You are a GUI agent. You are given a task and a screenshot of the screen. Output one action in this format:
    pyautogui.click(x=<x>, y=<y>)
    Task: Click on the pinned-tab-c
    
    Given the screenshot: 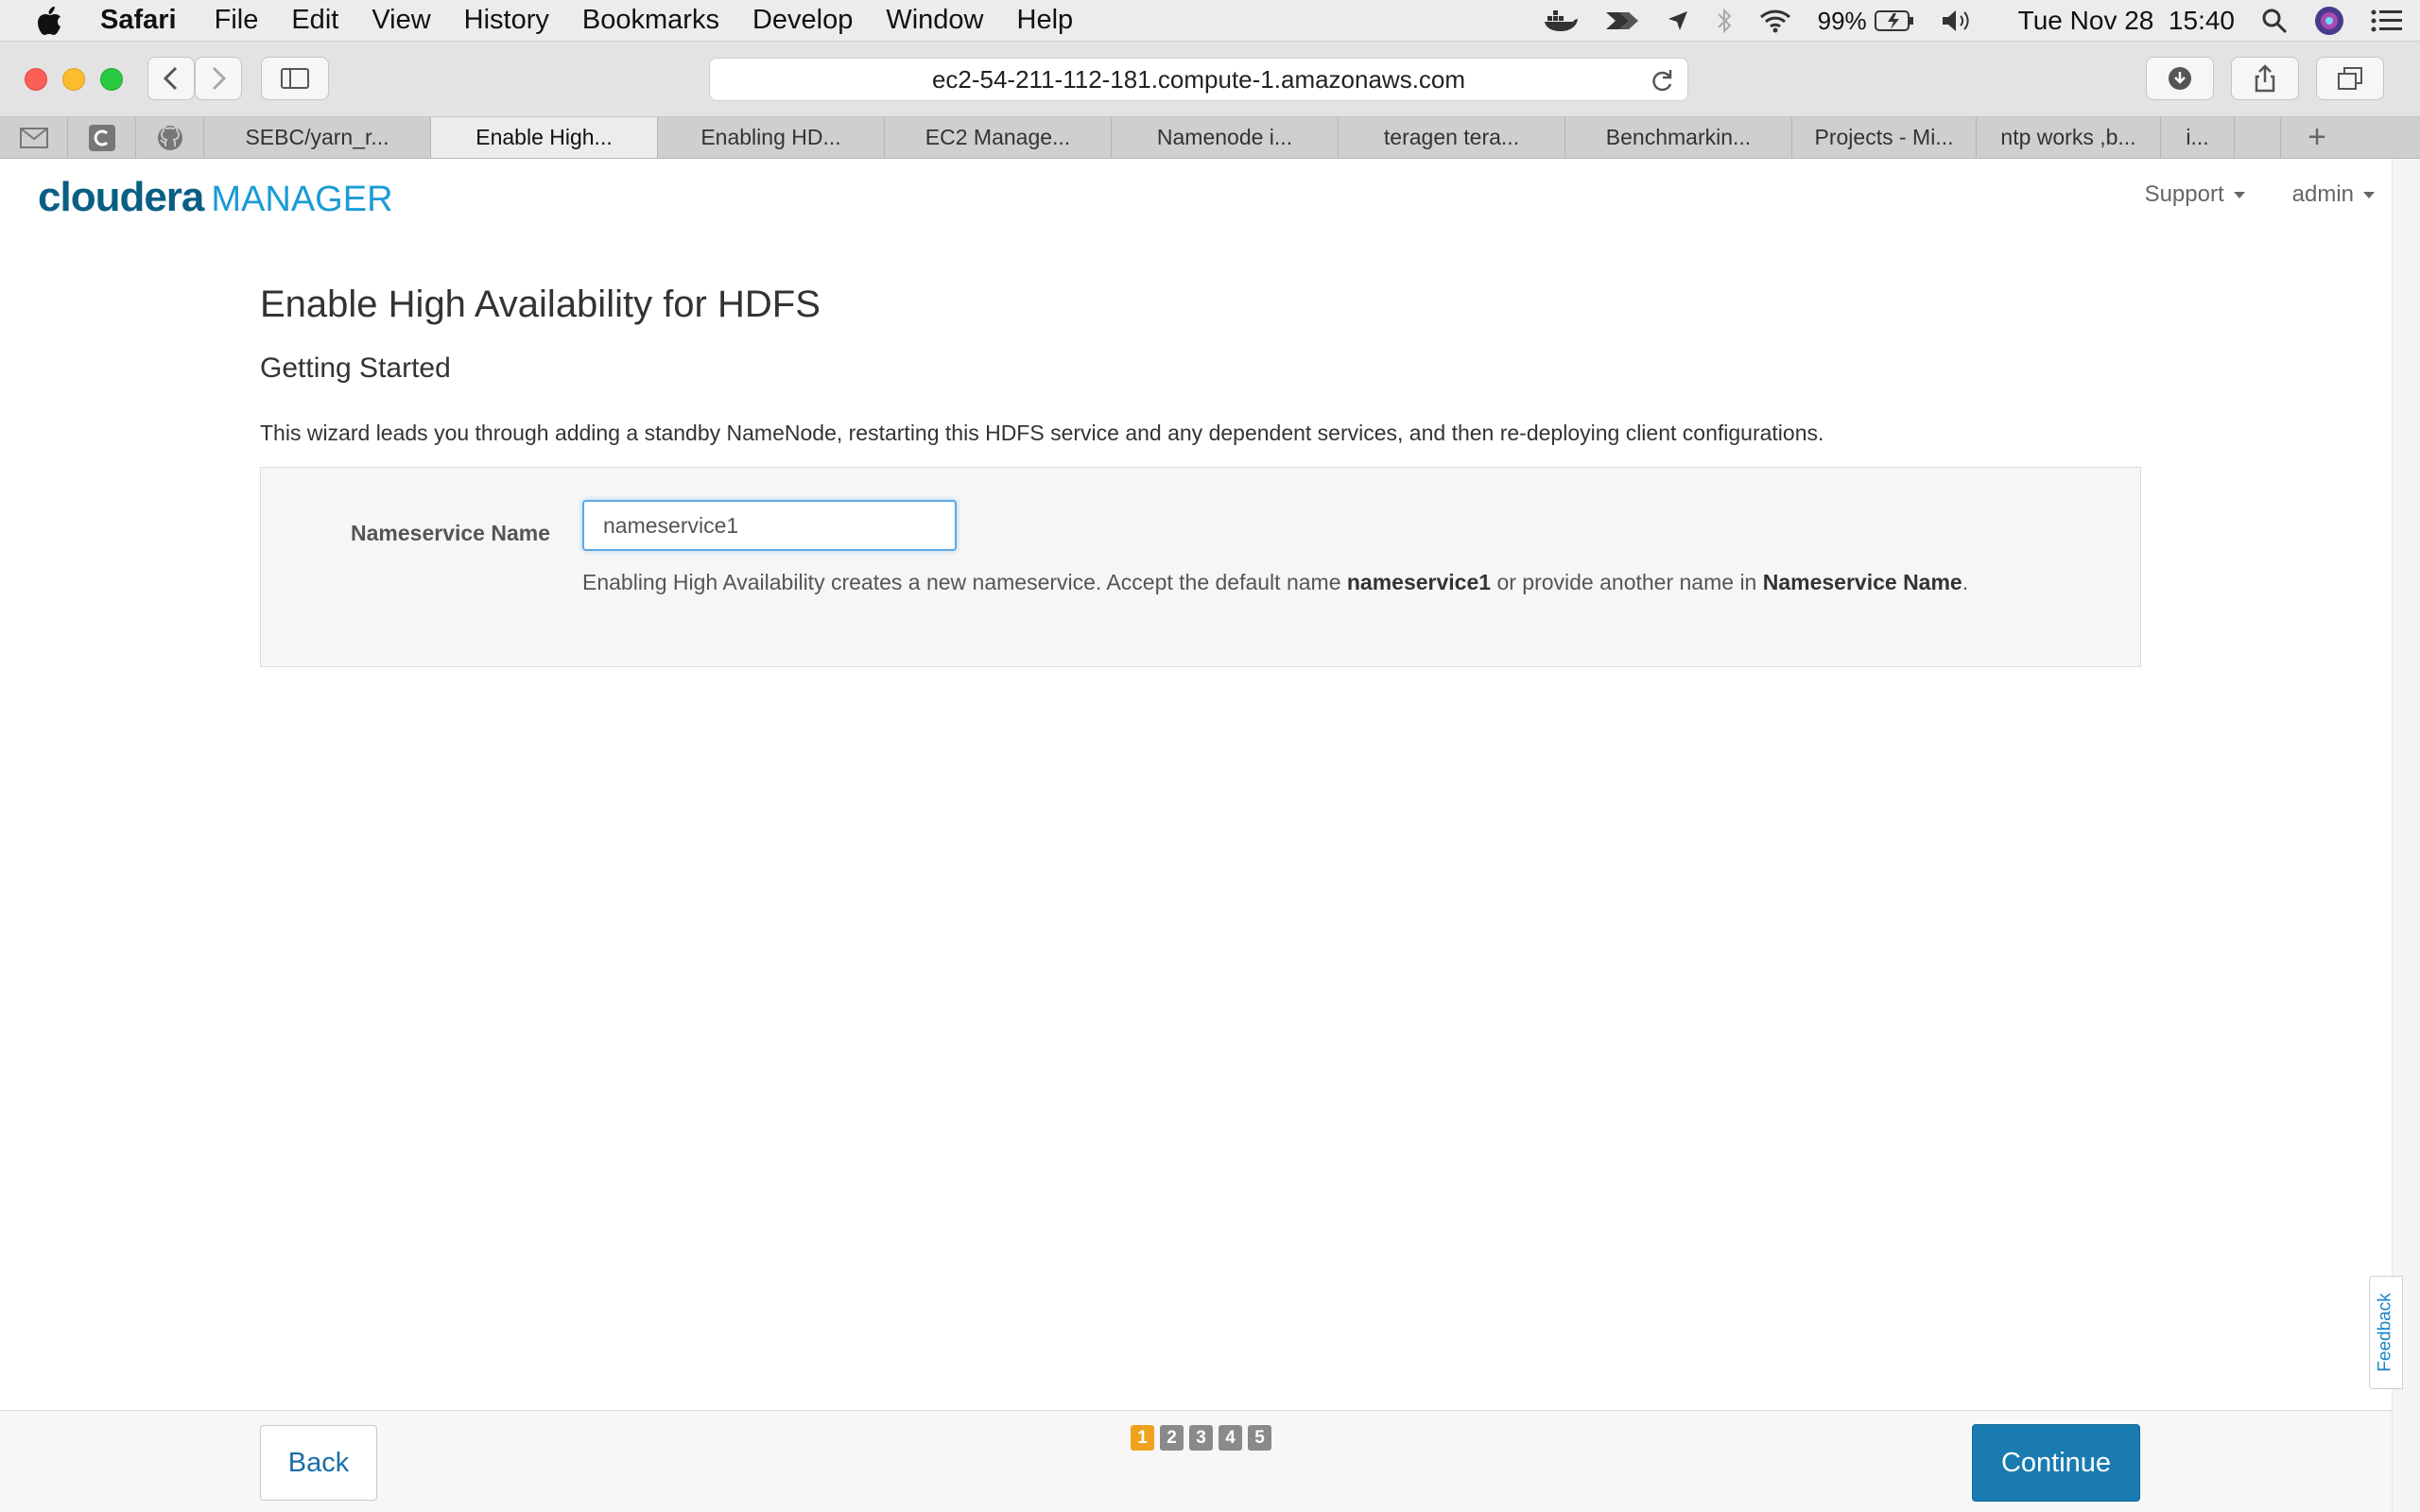 What is the action you would take?
    pyautogui.click(x=102, y=137)
    